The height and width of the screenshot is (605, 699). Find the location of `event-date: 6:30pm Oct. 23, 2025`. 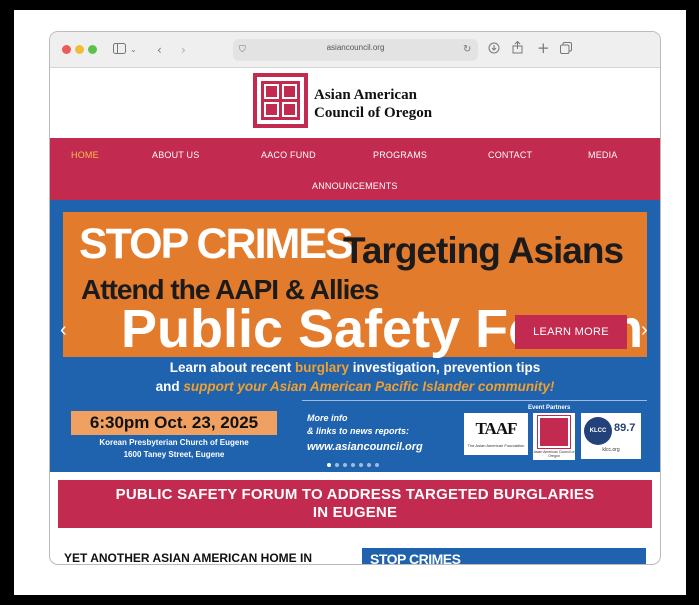

event-date: 6:30pm Oct. 23, 2025 is located at coordinates (174, 423).